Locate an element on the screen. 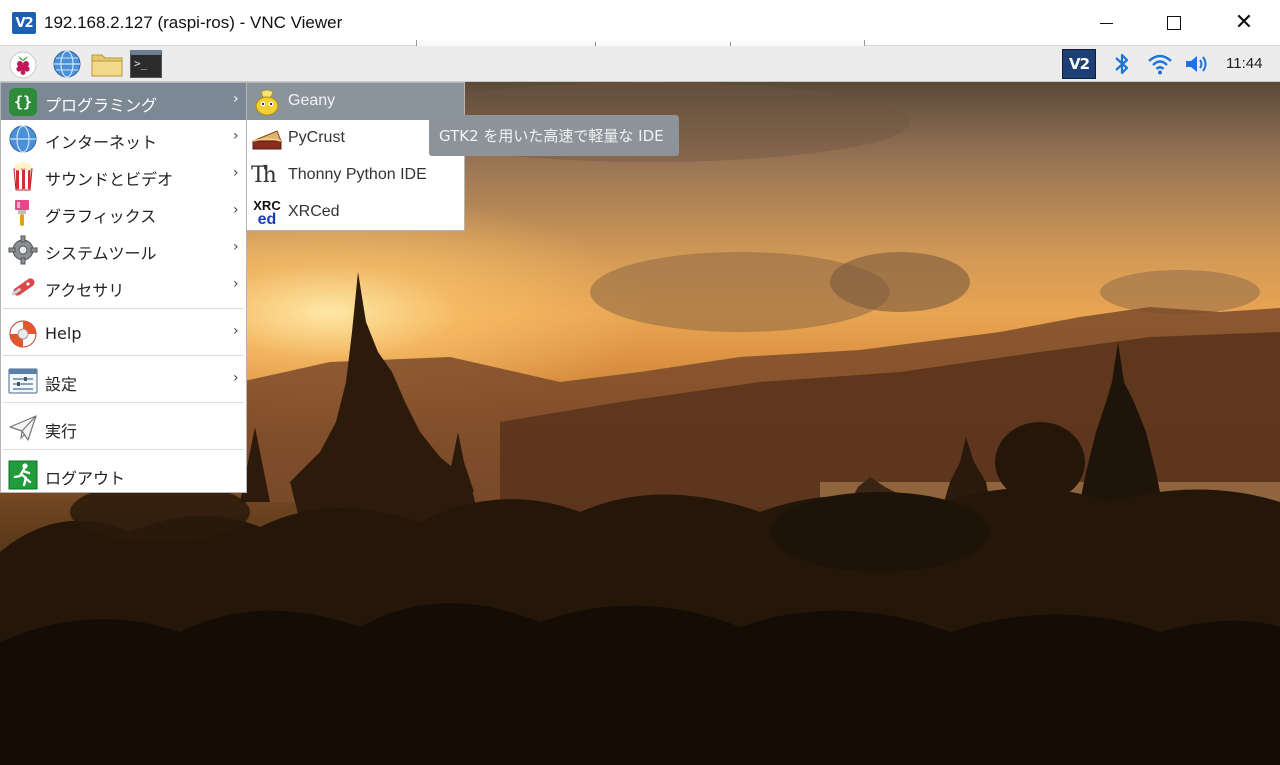  menu-item-label: アクセサリ is located at coordinates (85, 290).